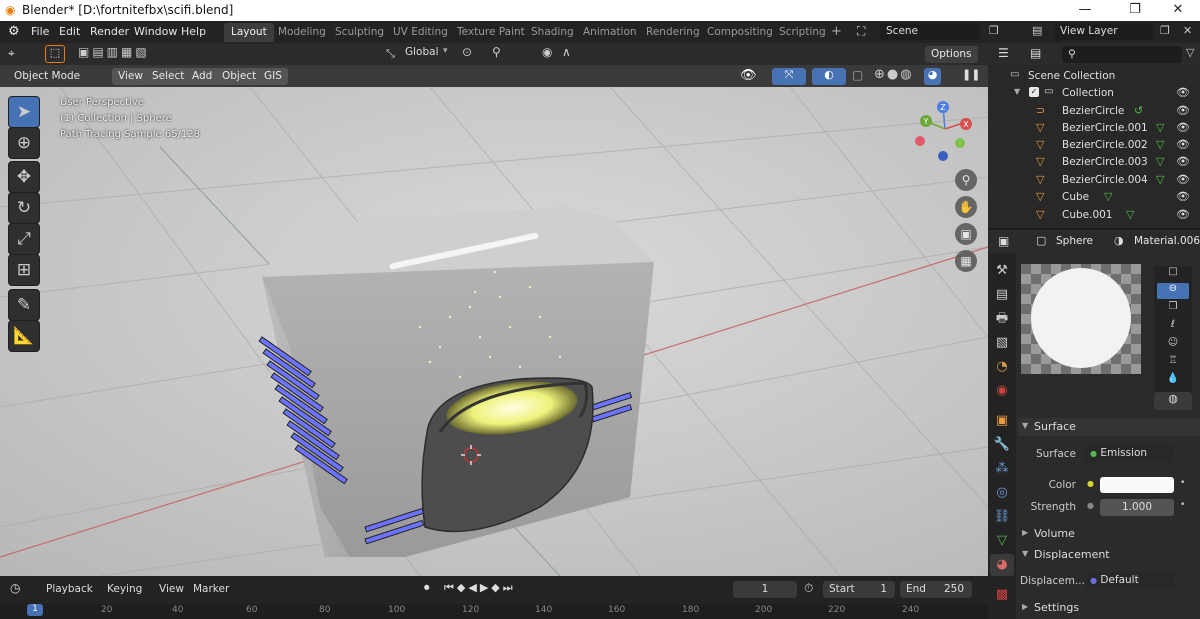  What do you see at coordinates (24, 336) in the screenshot?
I see `tool-measure: 📐` at bounding box center [24, 336].